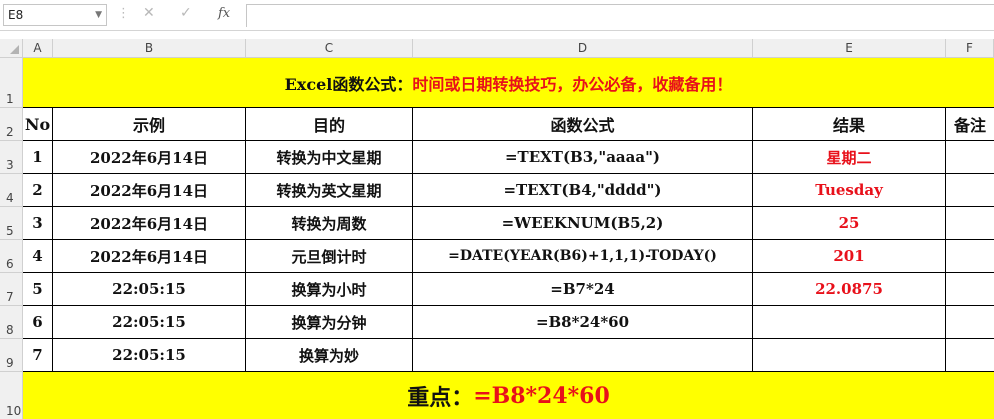 The height and width of the screenshot is (419, 994). Describe the element at coordinates (849, 190) in the screenshot. I see `cell-result: Tuesday` at that location.